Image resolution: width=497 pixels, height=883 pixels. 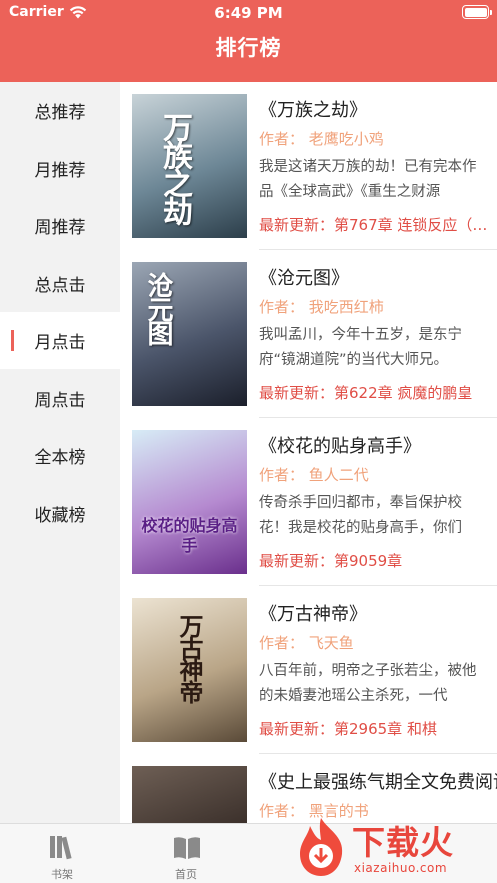 What do you see at coordinates (189, 535) in the screenshot?
I see `cover-title: 校花的贴身高手` at bounding box center [189, 535].